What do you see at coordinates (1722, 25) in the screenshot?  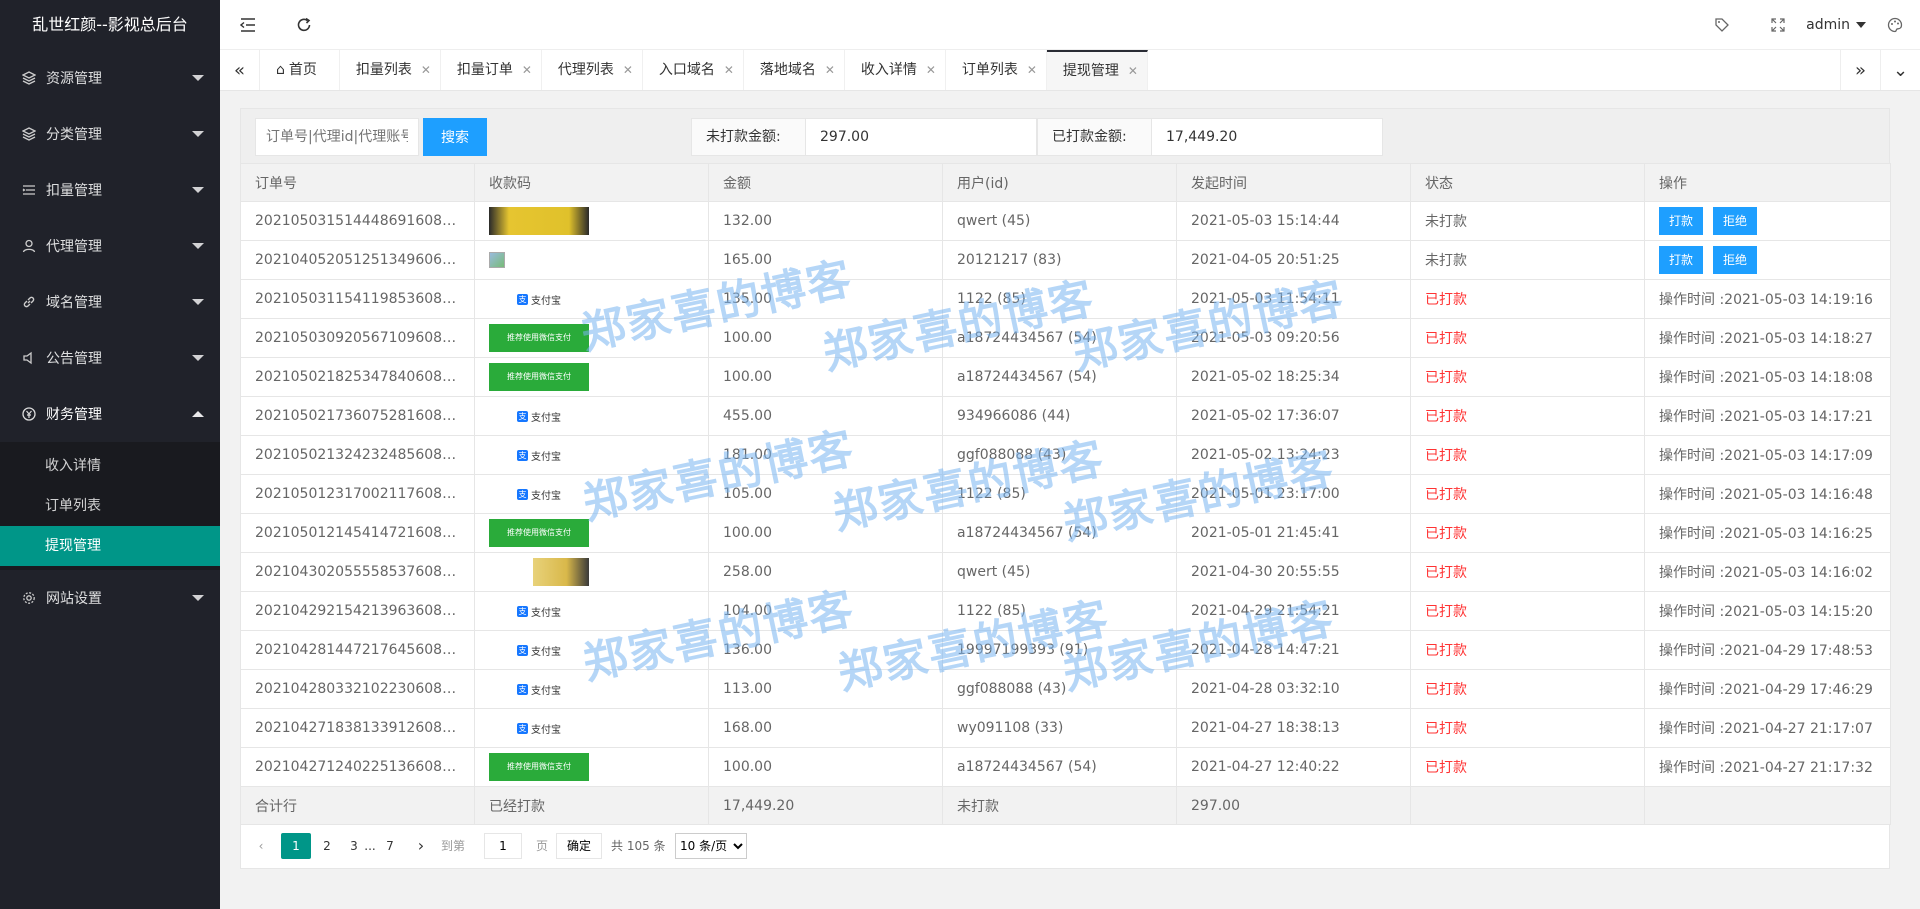 I see `tag-button` at bounding box center [1722, 25].